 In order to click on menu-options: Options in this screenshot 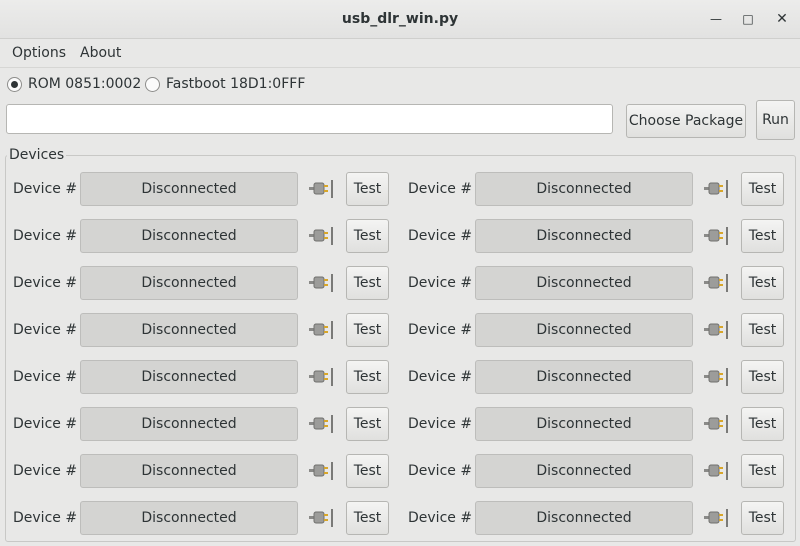, I will do `click(39, 53)`.